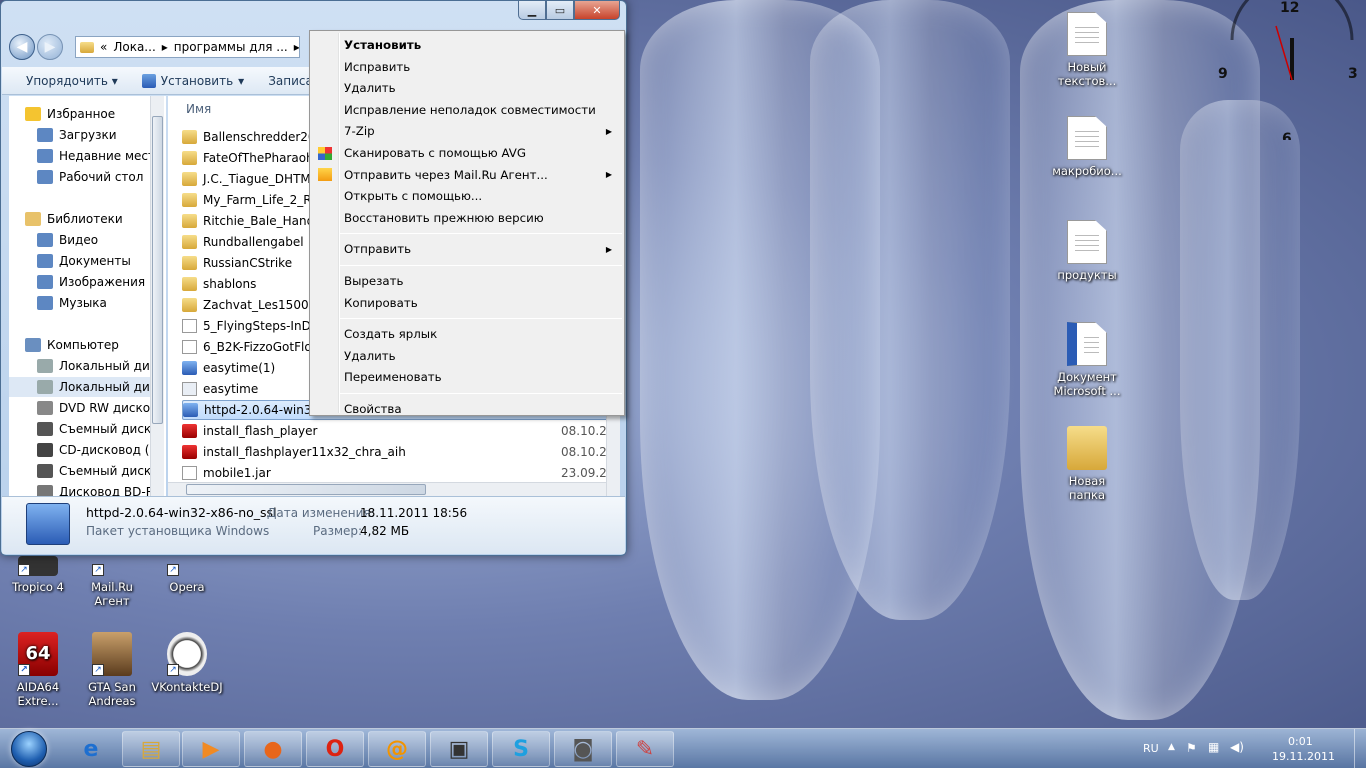  What do you see at coordinates (481, 67) in the screenshot?
I see `menu-item: Исправить` at bounding box center [481, 67].